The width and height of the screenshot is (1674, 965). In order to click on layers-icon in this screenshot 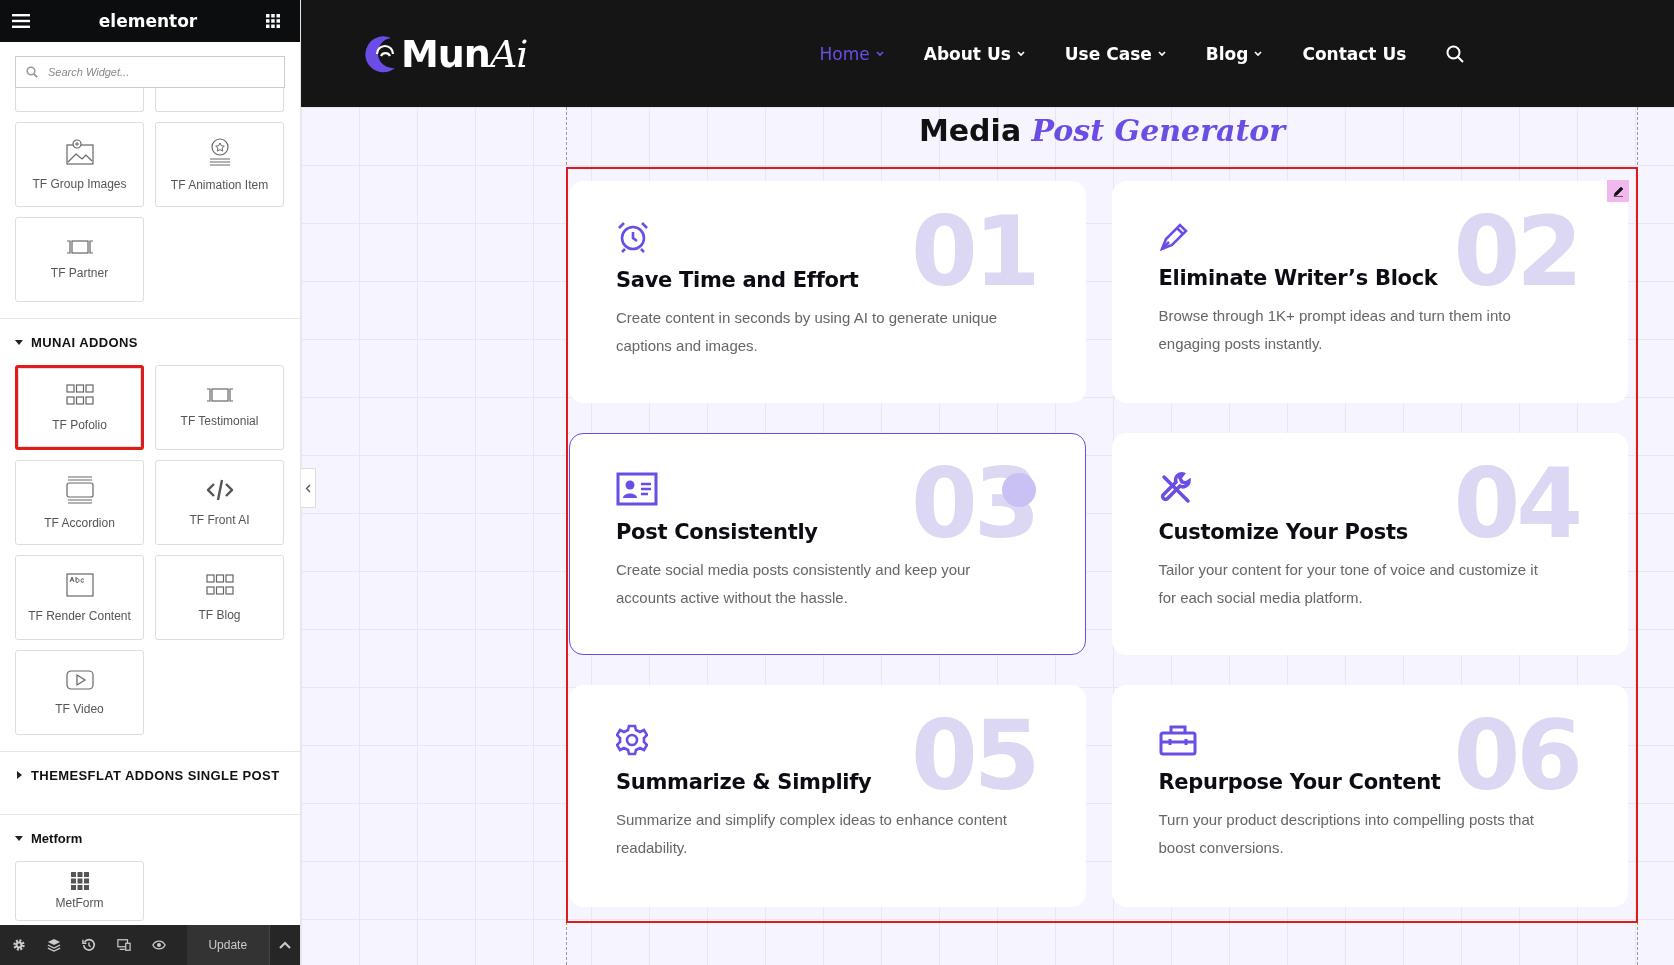, I will do `click(53, 945)`.